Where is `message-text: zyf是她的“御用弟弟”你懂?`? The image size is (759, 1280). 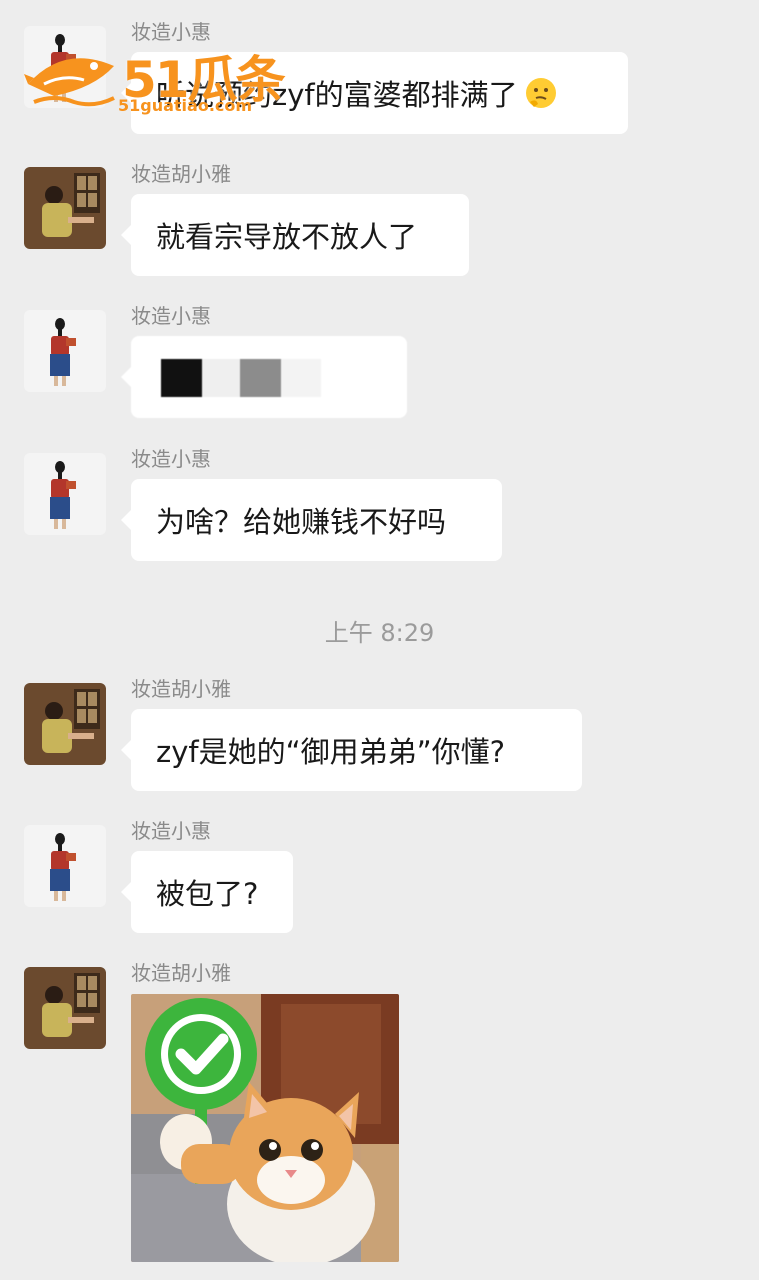
message-text: zyf是她的“御用弟弟”你懂? is located at coordinates (331, 752).